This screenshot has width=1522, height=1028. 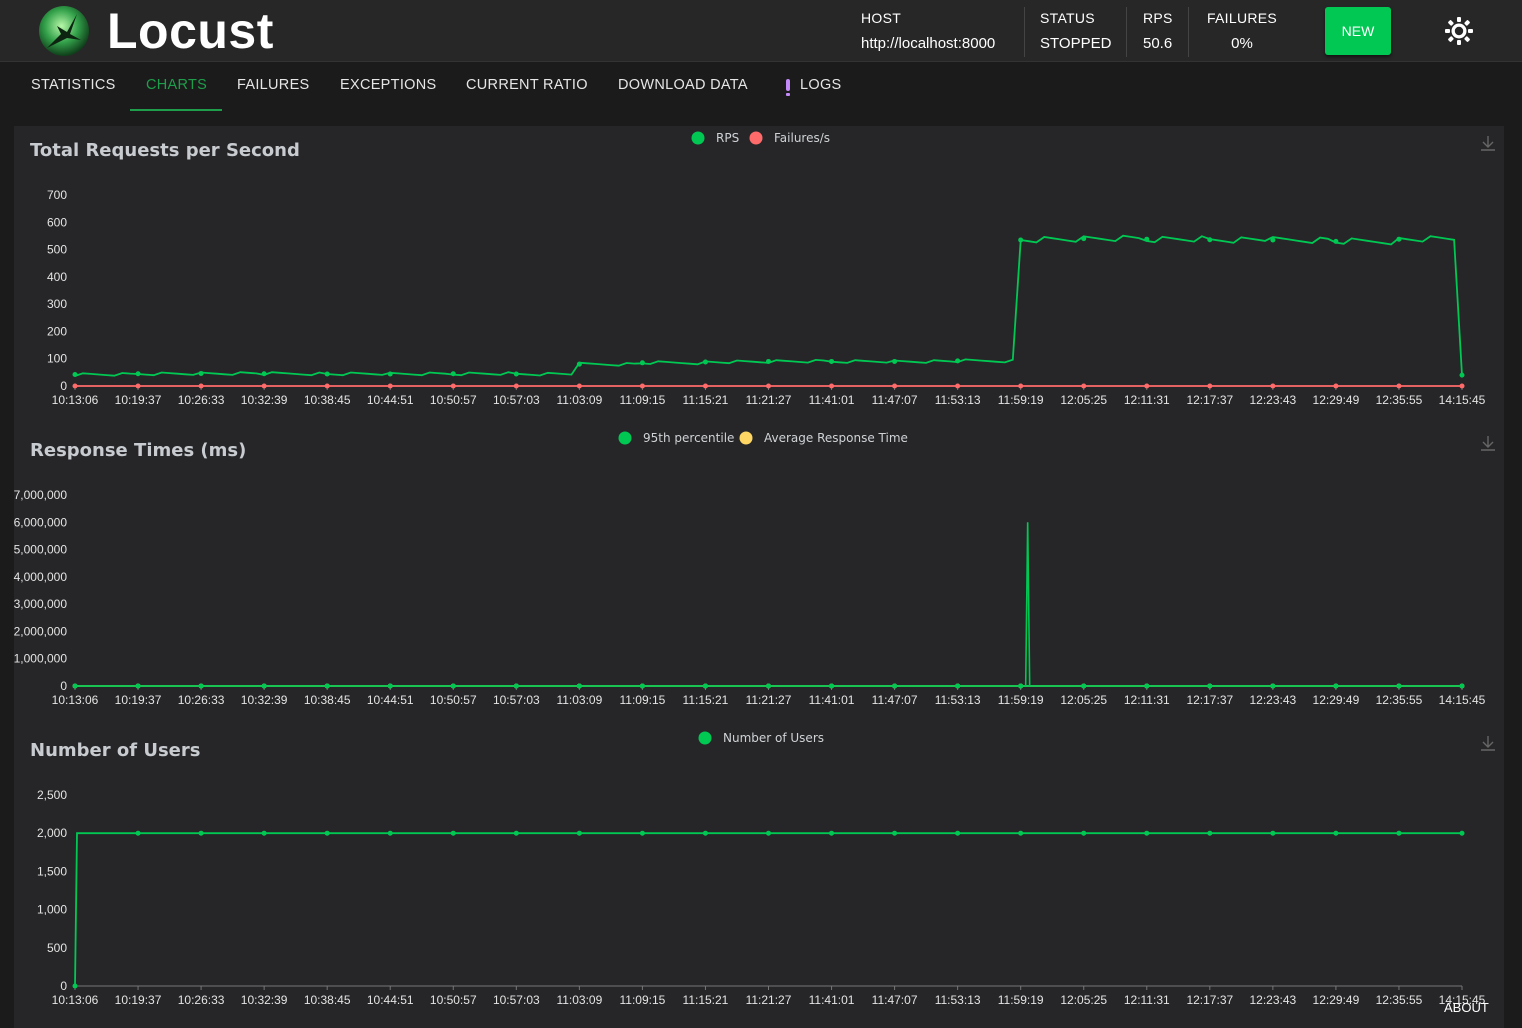 I want to click on y-tick-label: 200, so click(x=57, y=331).